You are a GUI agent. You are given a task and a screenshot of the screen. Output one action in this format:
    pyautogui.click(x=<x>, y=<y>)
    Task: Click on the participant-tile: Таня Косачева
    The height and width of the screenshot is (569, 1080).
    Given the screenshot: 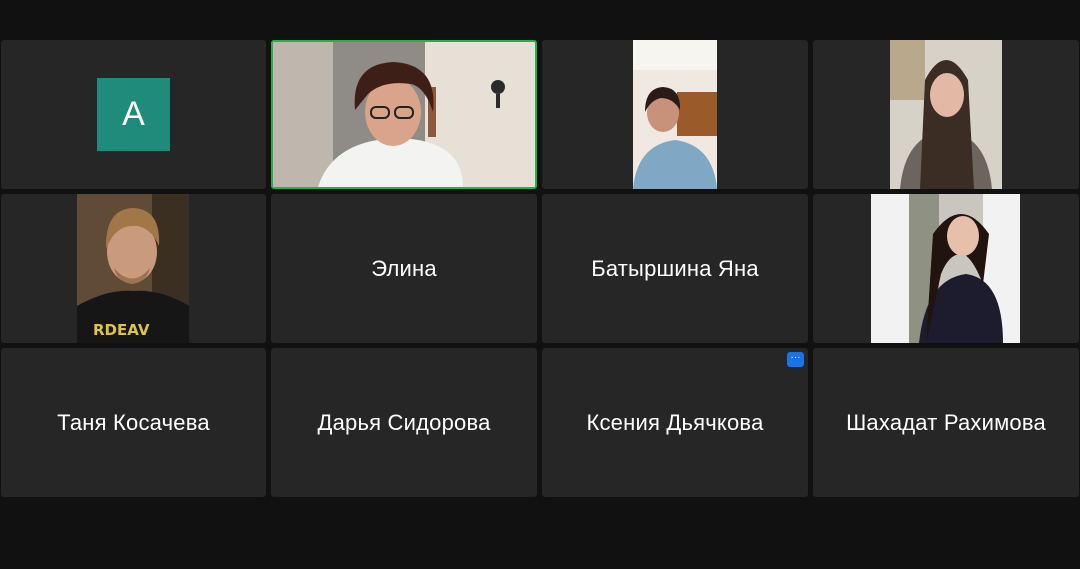 What is the action you would take?
    pyautogui.click(x=133, y=422)
    